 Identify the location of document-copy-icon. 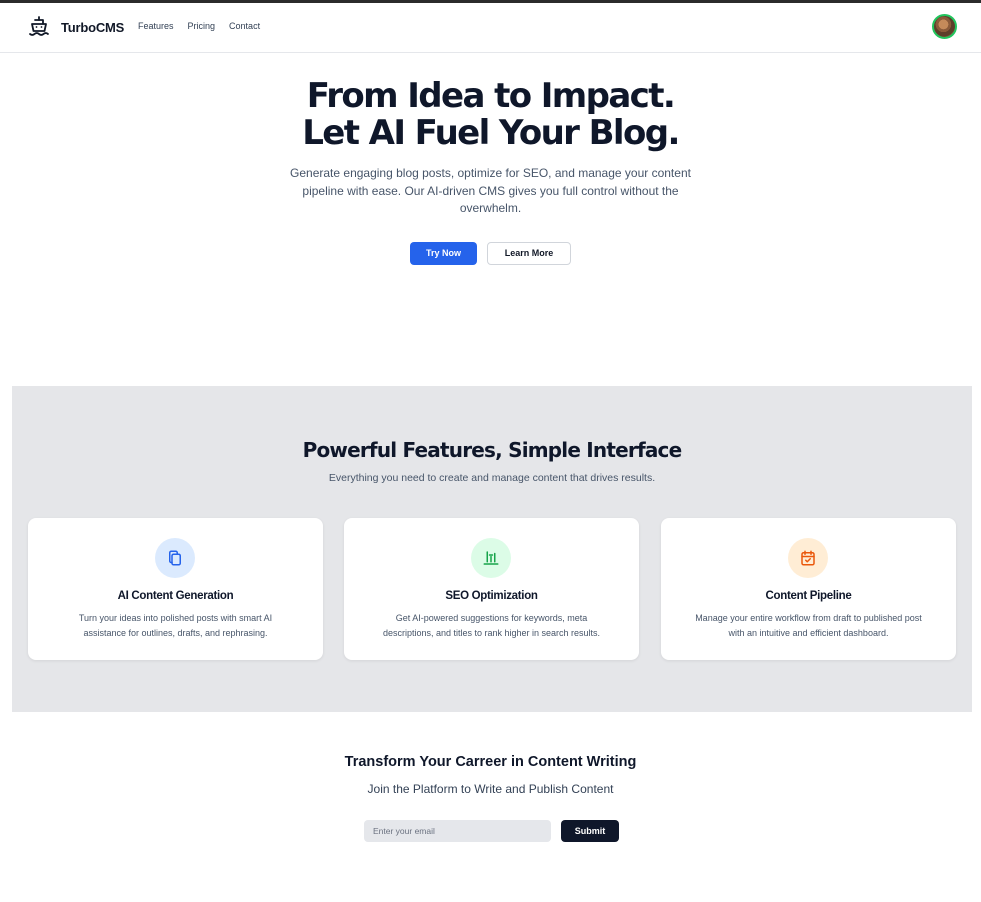
(175, 558).